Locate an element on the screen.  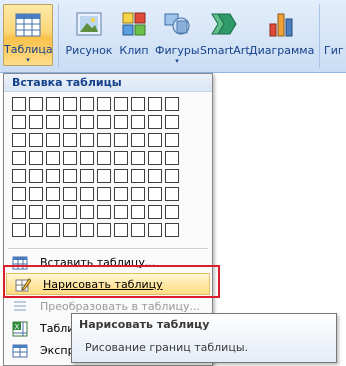
table-button: Таблица ▾ is located at coordinates (28, 35).